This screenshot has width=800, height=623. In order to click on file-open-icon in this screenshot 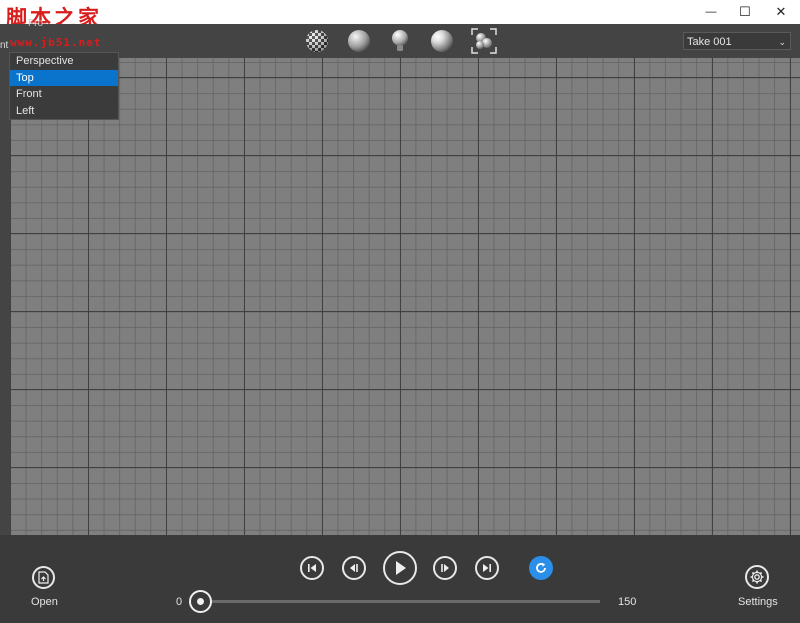, I will do `click(43, 577)`.